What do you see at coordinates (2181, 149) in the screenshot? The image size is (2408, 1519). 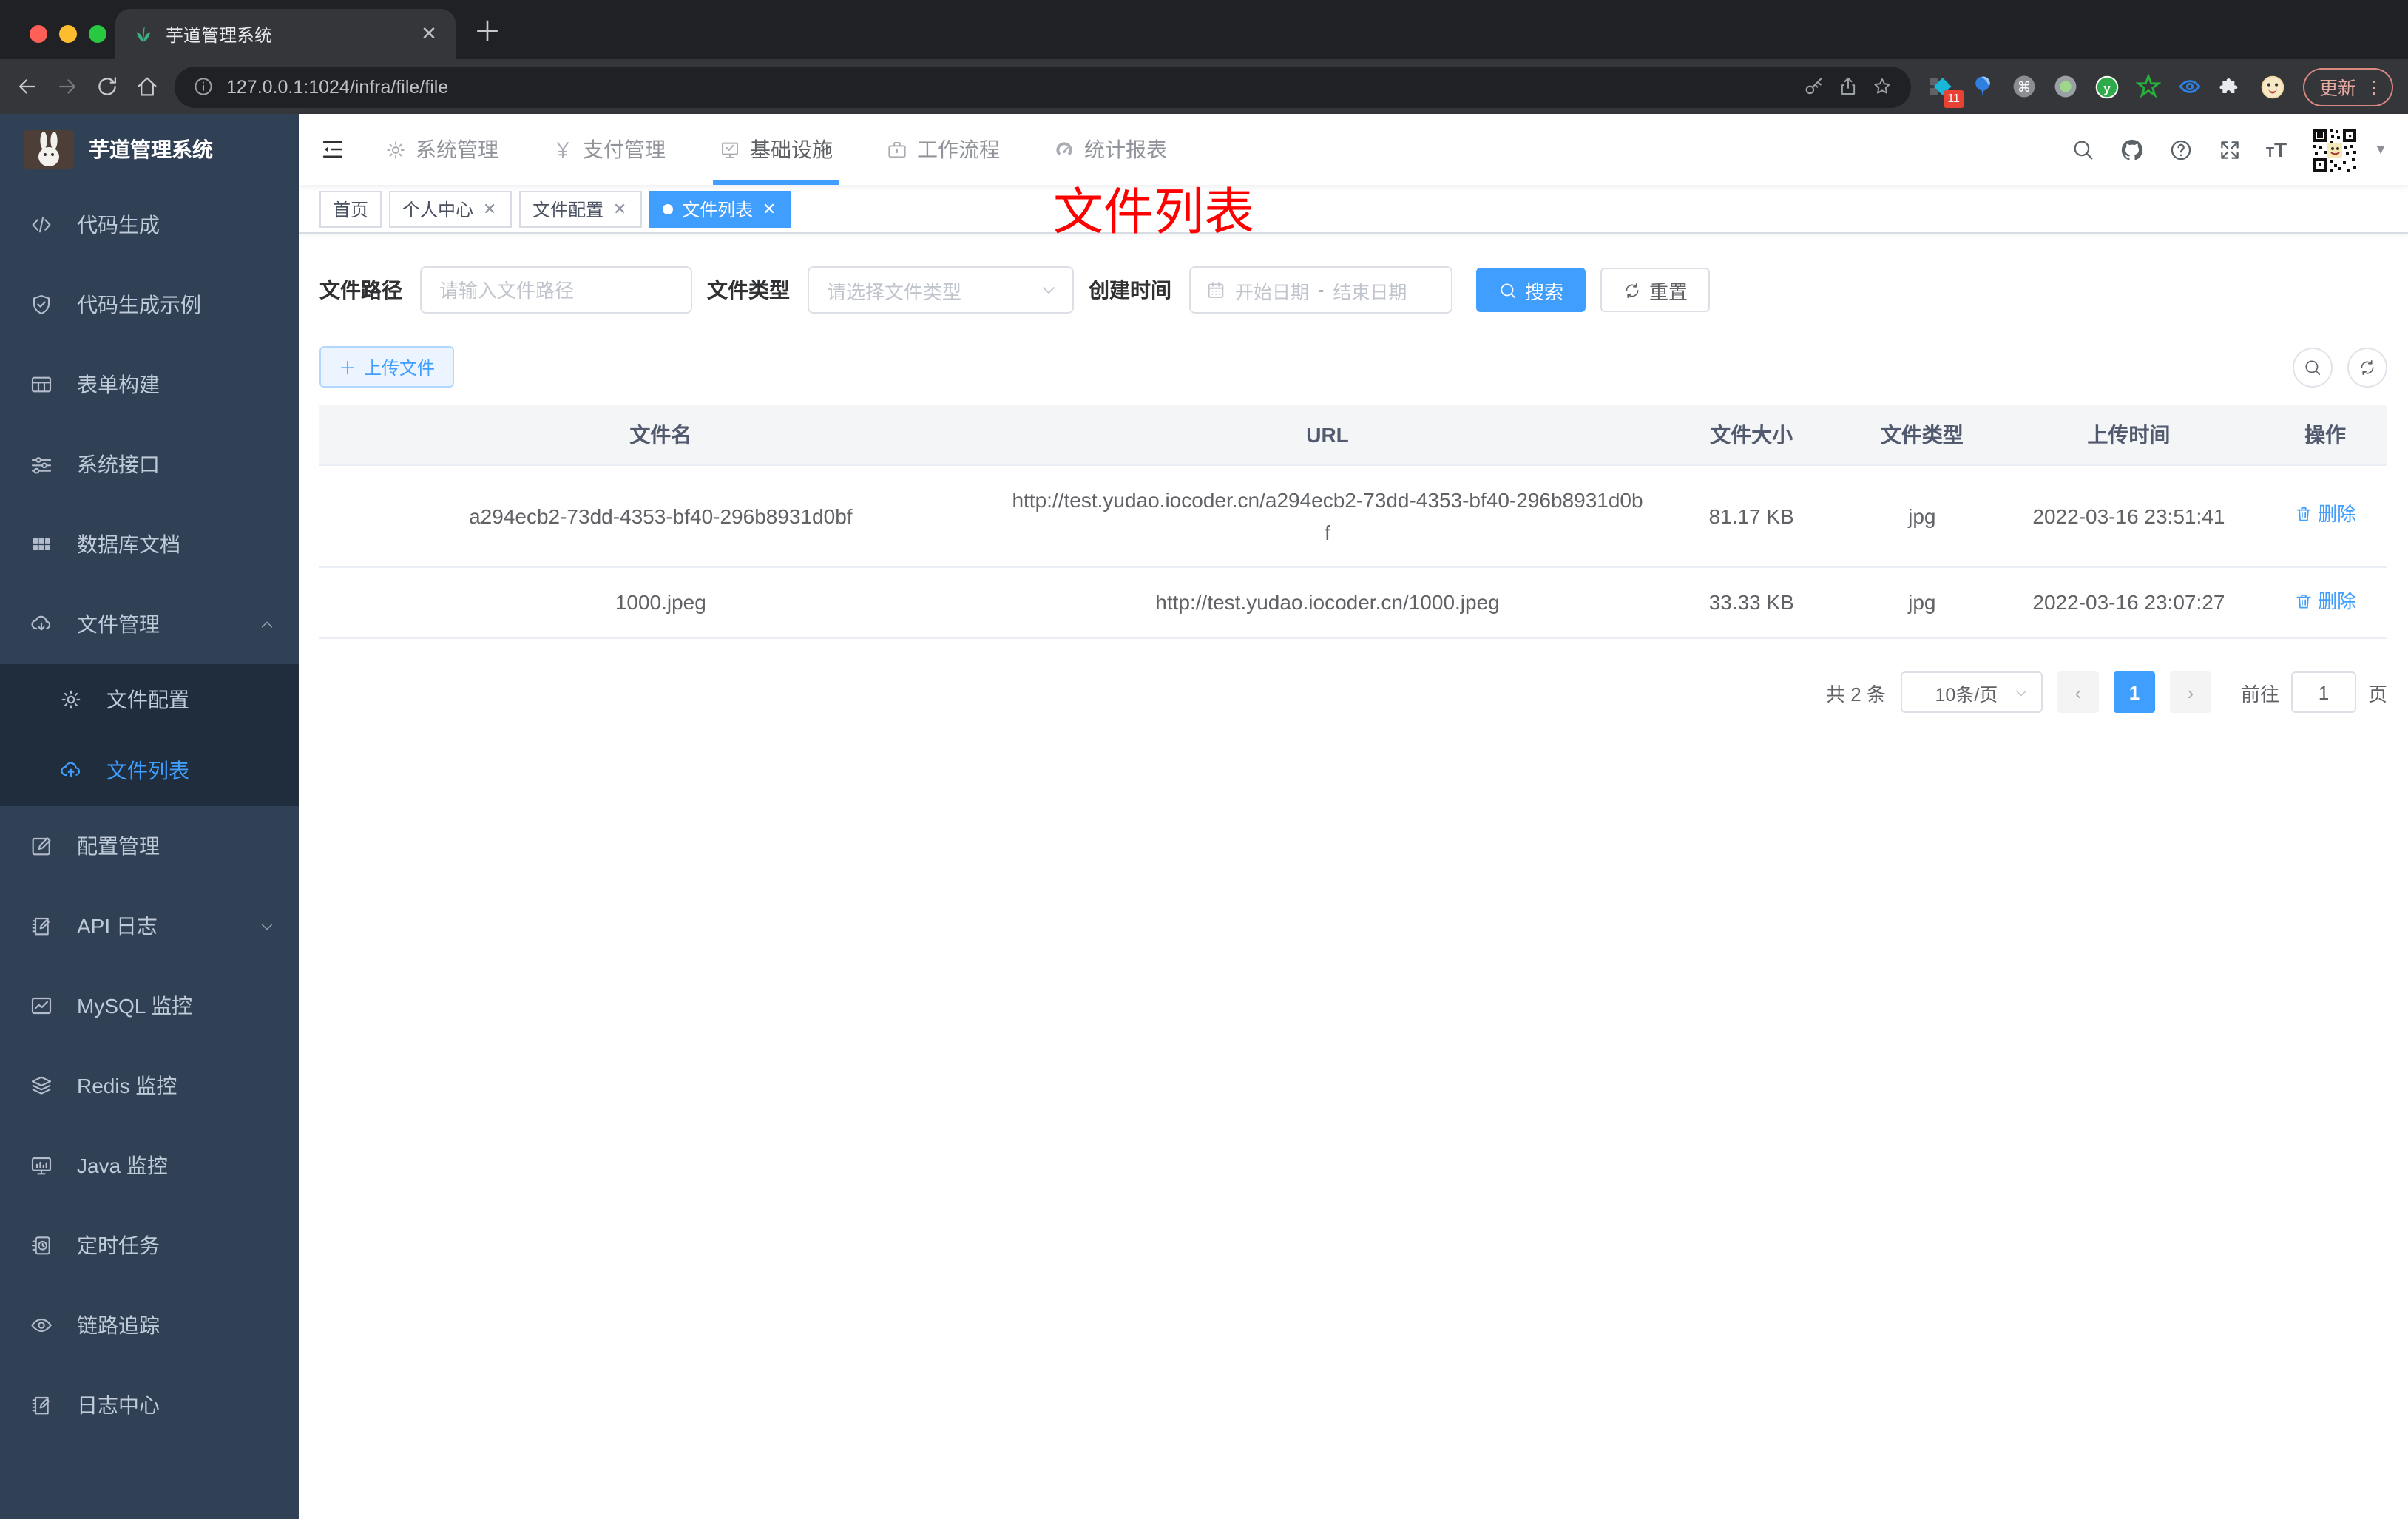 I see `help-icon` at bounding box center [2181, 149].